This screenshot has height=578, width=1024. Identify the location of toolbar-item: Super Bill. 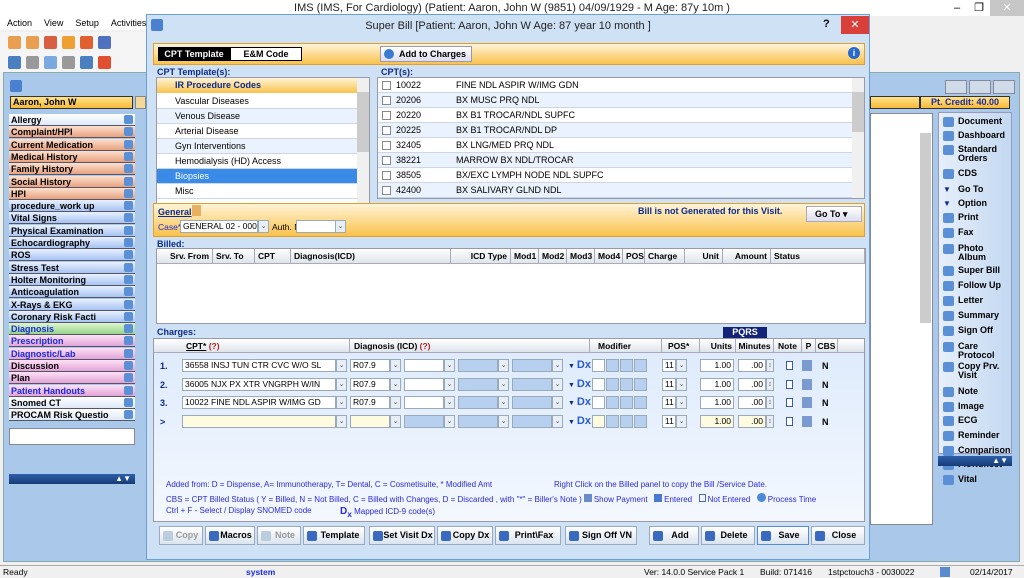
(976, 271).